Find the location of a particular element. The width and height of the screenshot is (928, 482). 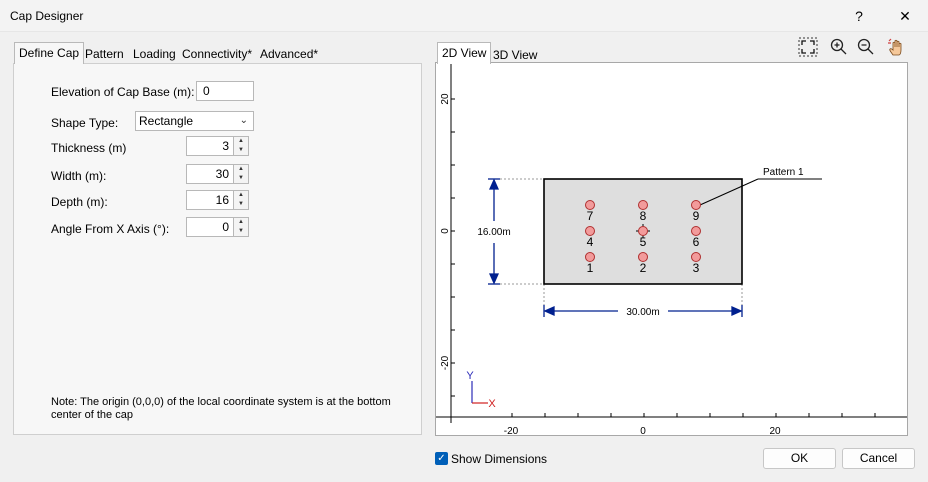

show-dimensions-checkbox: ✓ is located at coordinates (441, 458).